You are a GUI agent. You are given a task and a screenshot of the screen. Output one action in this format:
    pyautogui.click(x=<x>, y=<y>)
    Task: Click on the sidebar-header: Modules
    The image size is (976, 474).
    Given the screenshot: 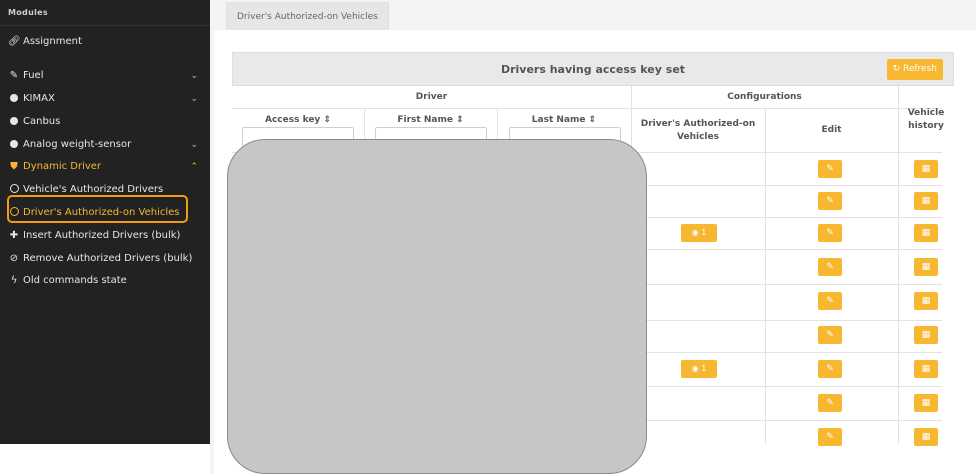 What is the action you would take?
    pyautogui.click(x=105, y=13)
    